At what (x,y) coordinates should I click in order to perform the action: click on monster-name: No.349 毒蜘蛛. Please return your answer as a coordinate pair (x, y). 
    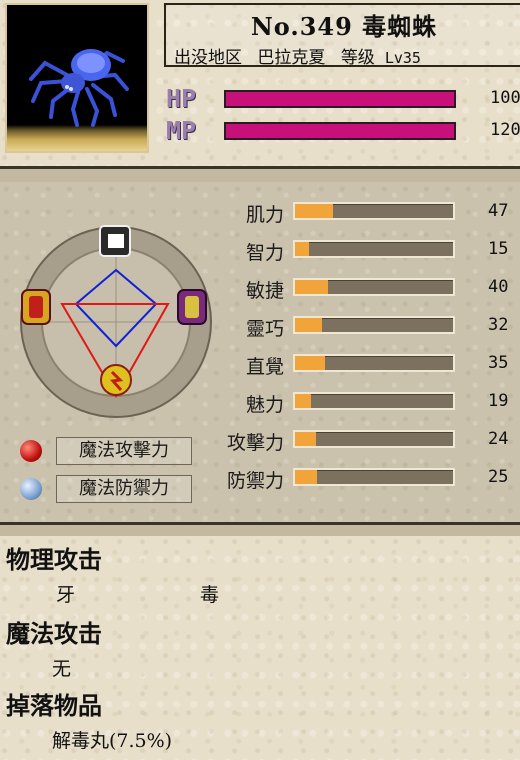
    Looking at the image, I should click on (344, 26).